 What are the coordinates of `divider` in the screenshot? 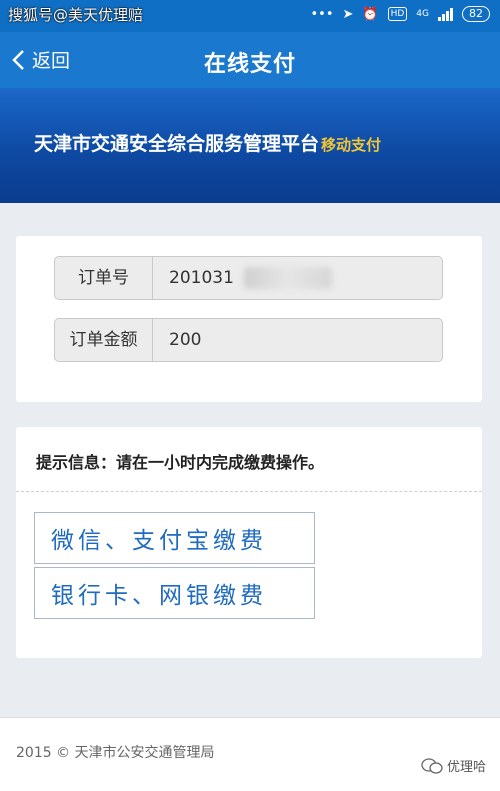 It's located at (249, 491).